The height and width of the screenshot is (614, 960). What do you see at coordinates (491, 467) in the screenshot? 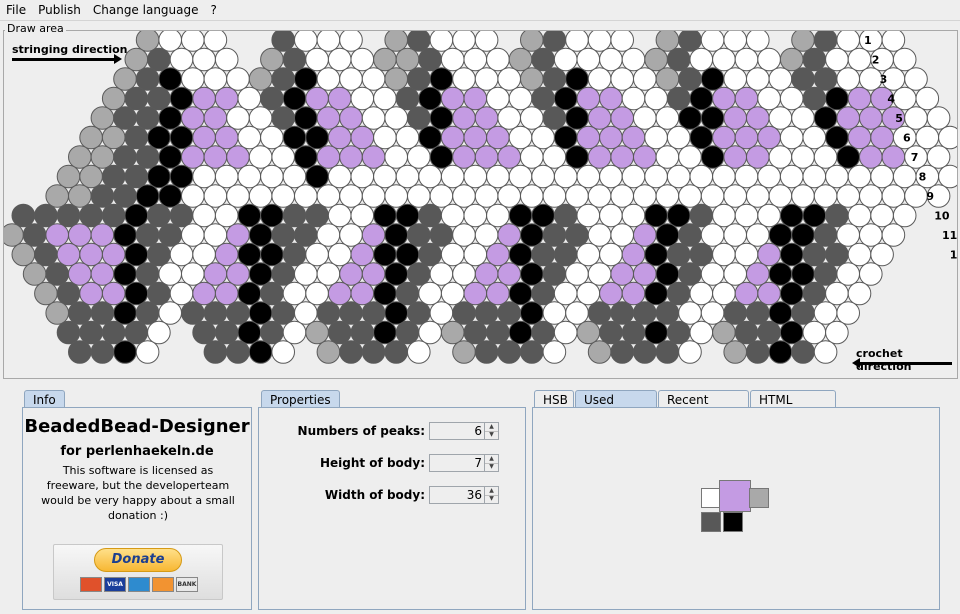
I see `height-decrement-icon: ▼` at bounding box center [491, 467].